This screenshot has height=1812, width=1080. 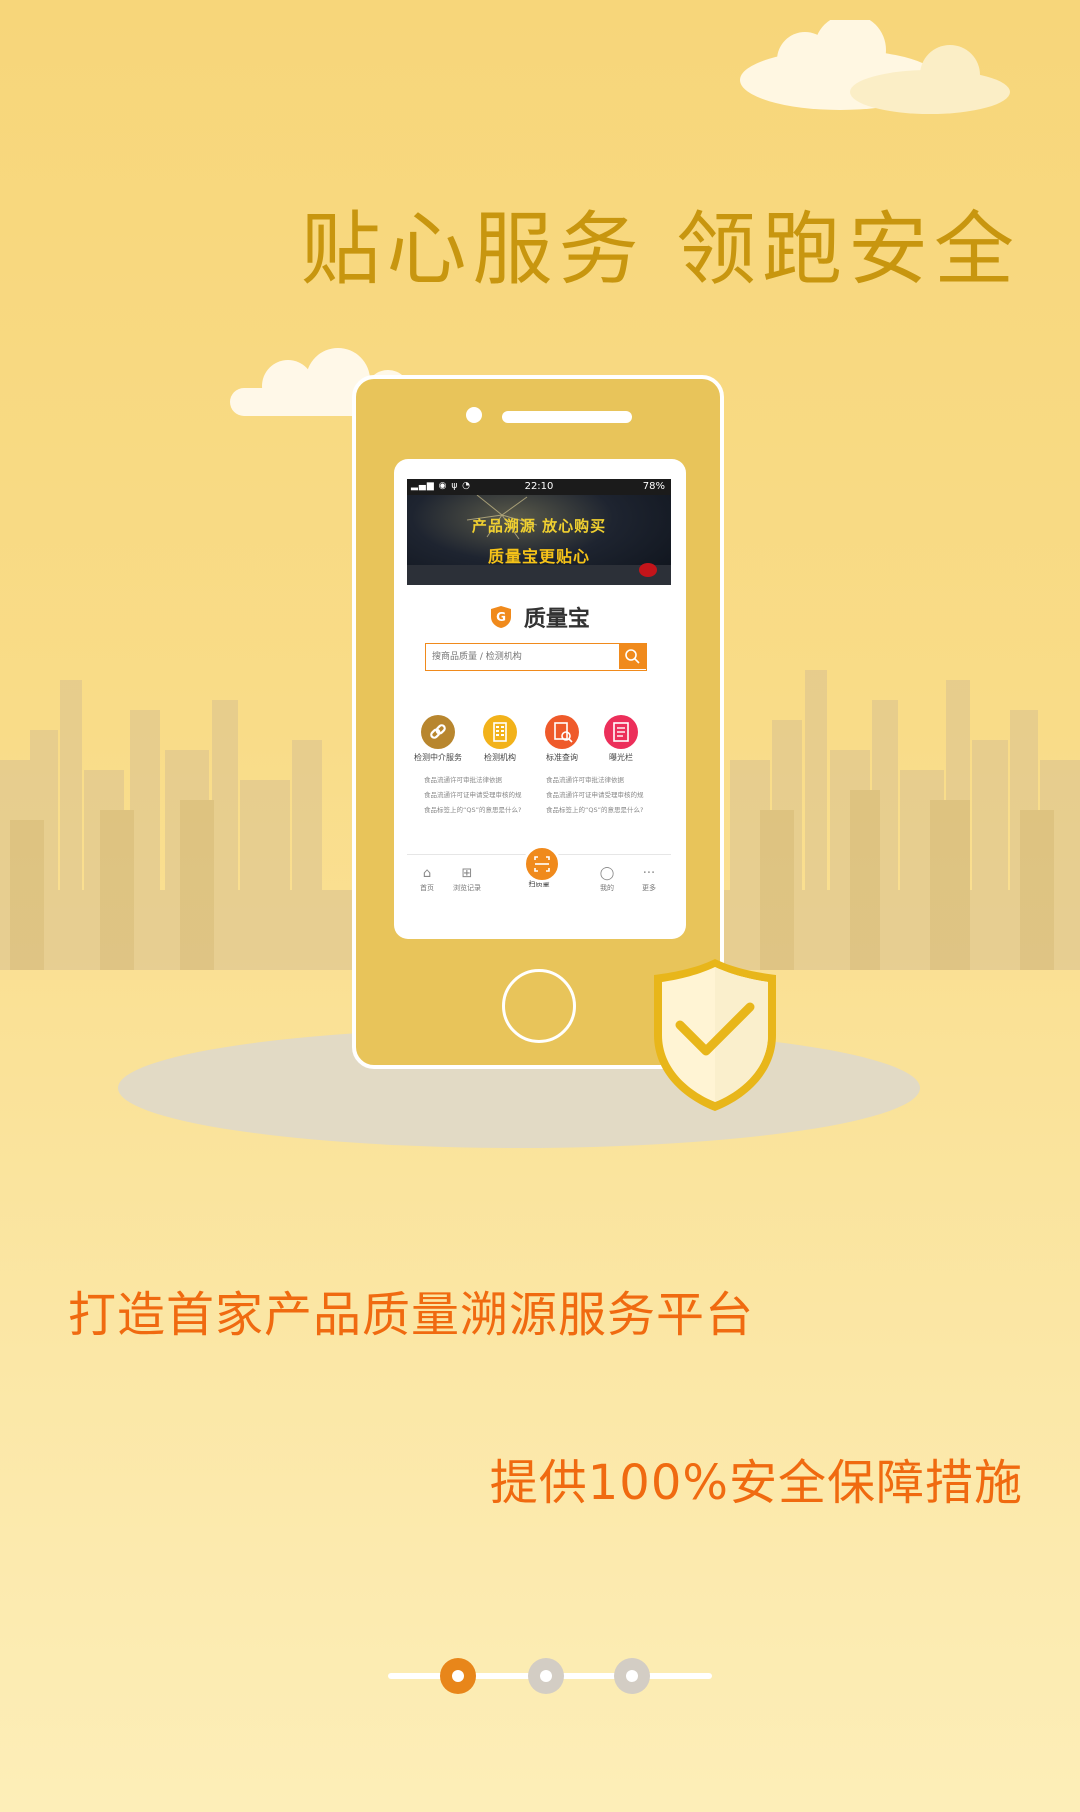 I want to click on headline: 贴心服务 领跑安全, so click(x=660, y=249).